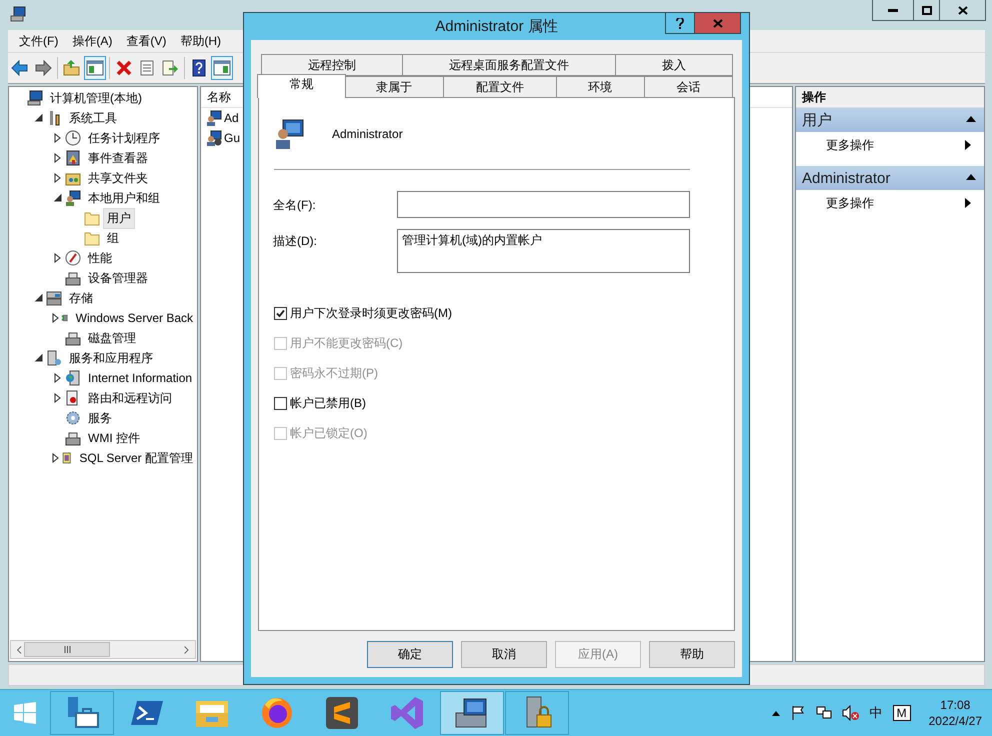 The height and width of the screenshot is (736, 992). Describe the element at coordinates (200, 41) in the screenshot. I see `menu-item: 帮助(H)` at that location.